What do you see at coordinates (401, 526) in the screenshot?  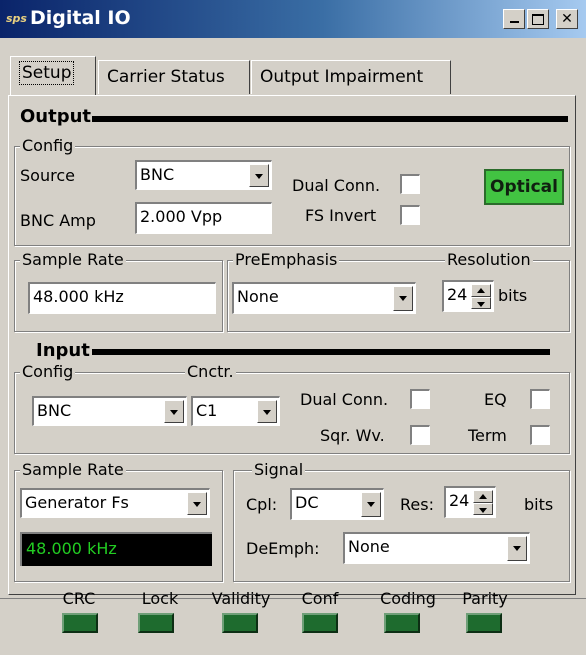 I see `signal-group` at bounding box center [401, 526].